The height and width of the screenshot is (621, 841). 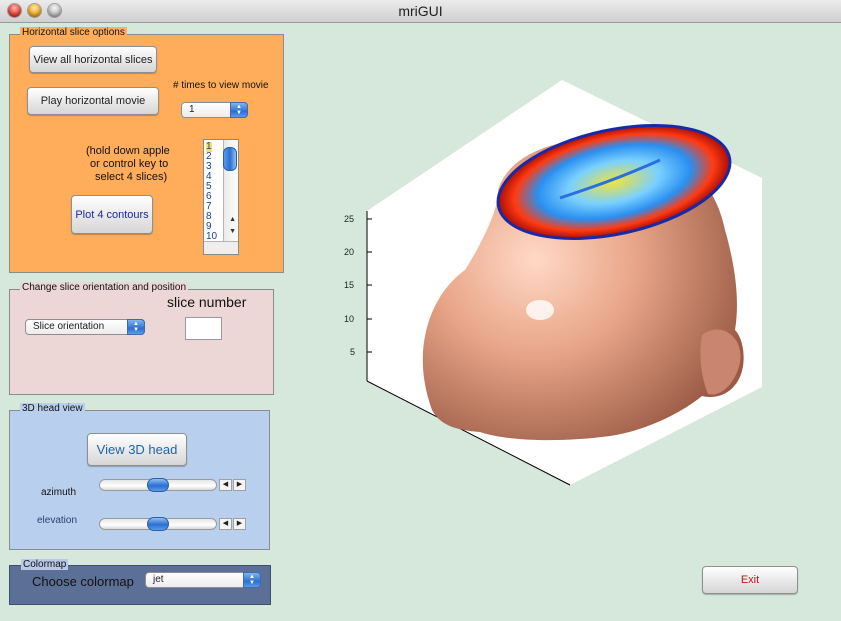 What do you see at coordinates (129, 164) in the screenshot?
I see `hint-line-2: or control key to` at bounding box center [129, 164].